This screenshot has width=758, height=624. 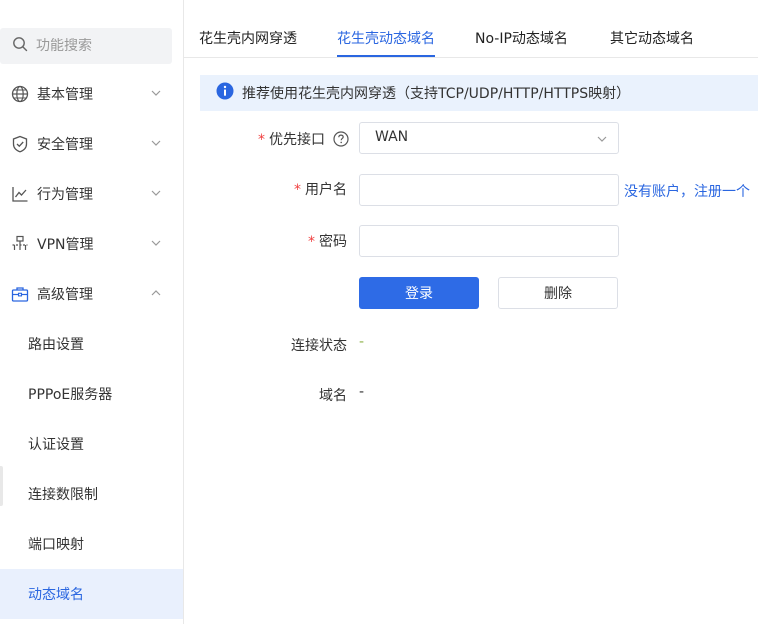 I want to click on interface-label: 优先接口, so click(x=297, y=140).